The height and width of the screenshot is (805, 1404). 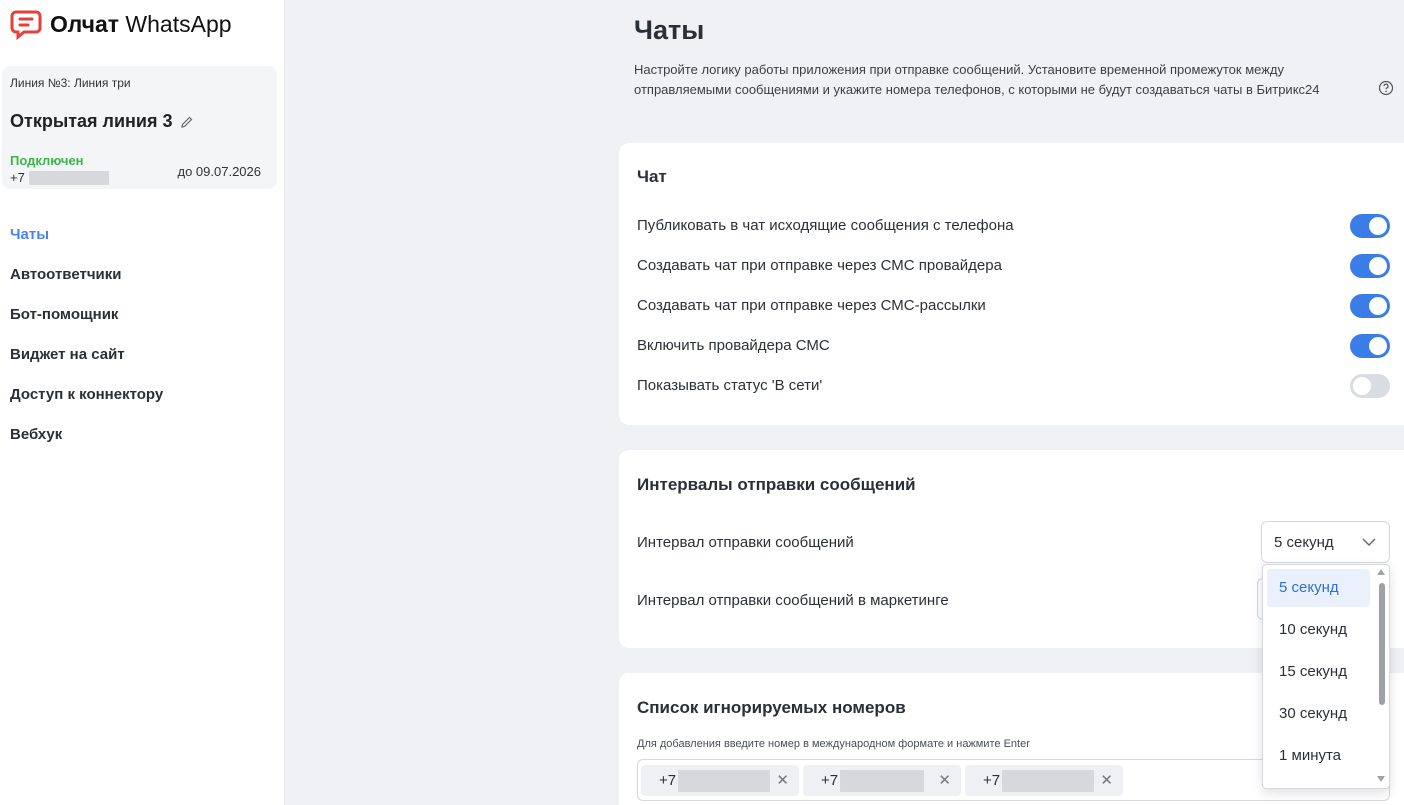 I want to click on nav-item-connector-access: Доступ к коннектору, so click(x=86, y=406).